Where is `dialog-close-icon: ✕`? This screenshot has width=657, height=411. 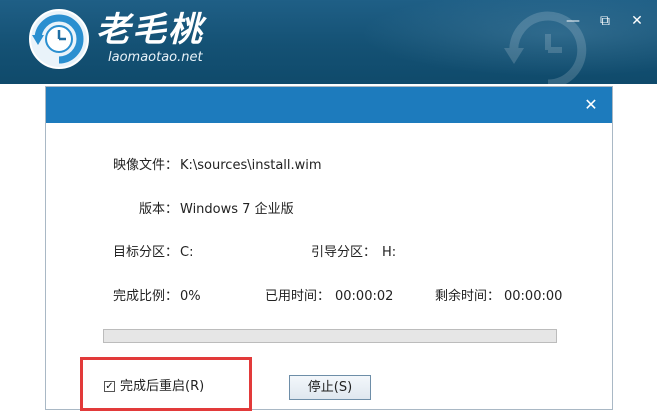 dialog-close-icon: ✕ is located at coordinates (591, 105).